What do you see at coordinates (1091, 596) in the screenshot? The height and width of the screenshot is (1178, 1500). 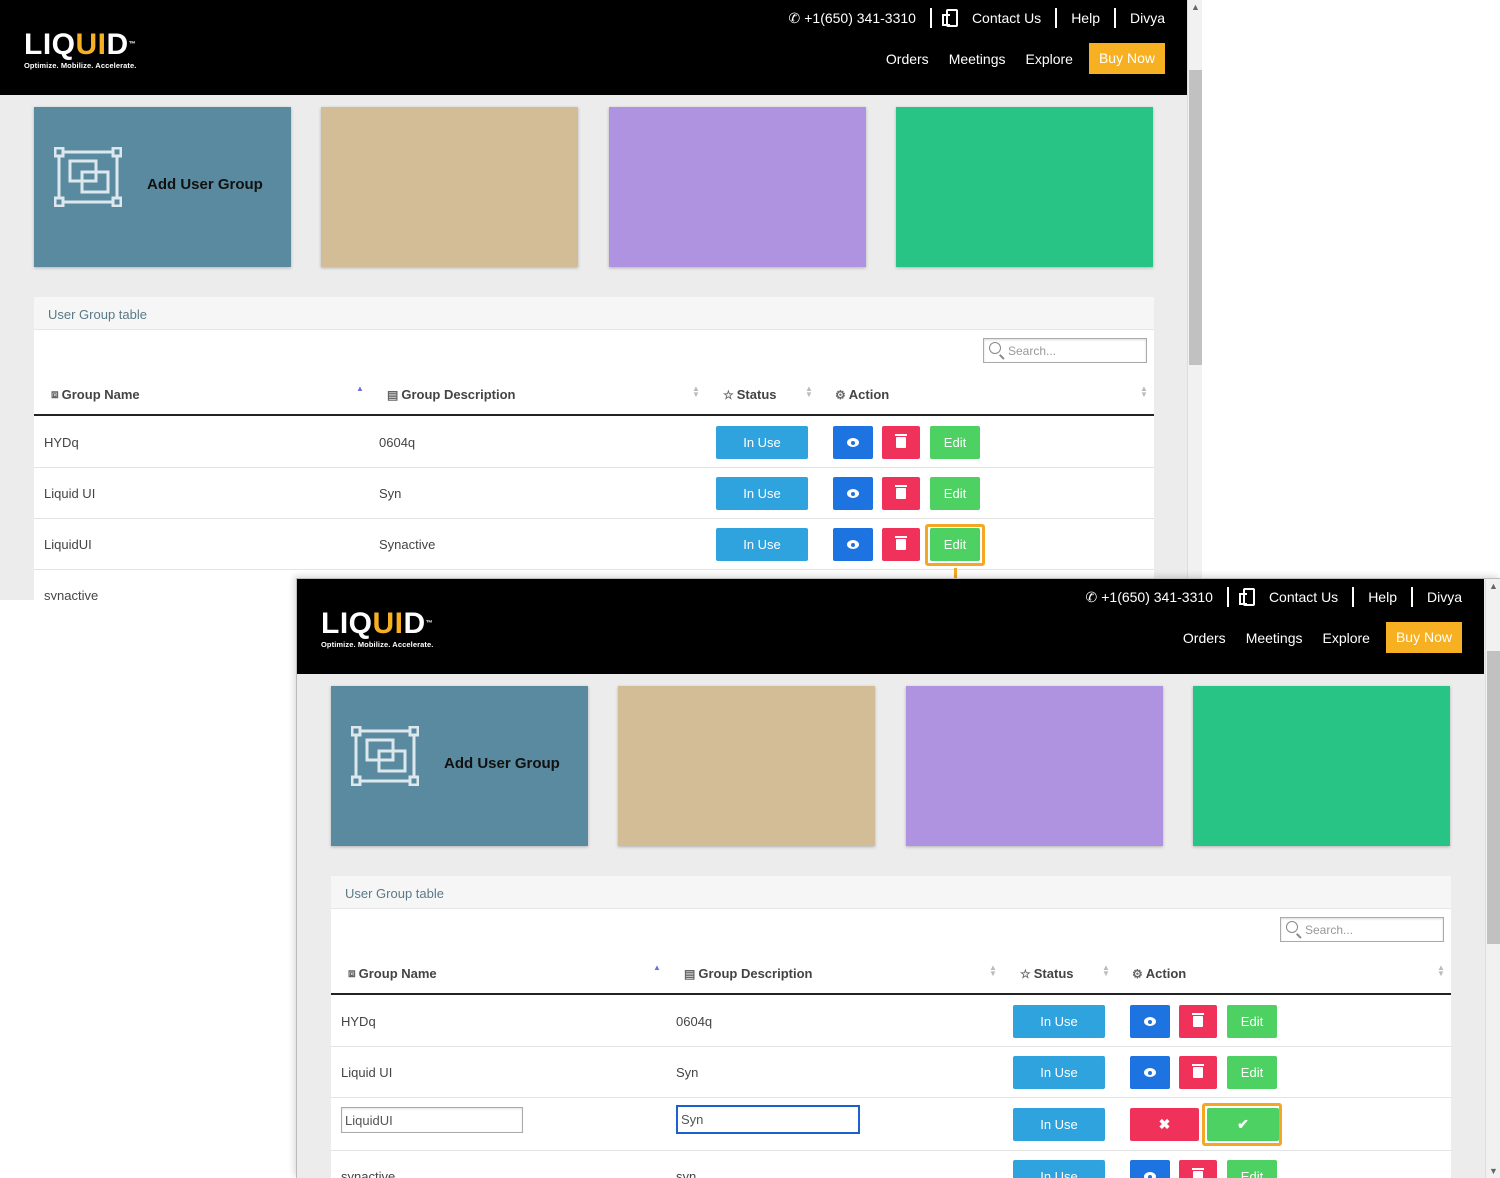 I see `phone-icon: ✆` at bounding box center [1091, 596].